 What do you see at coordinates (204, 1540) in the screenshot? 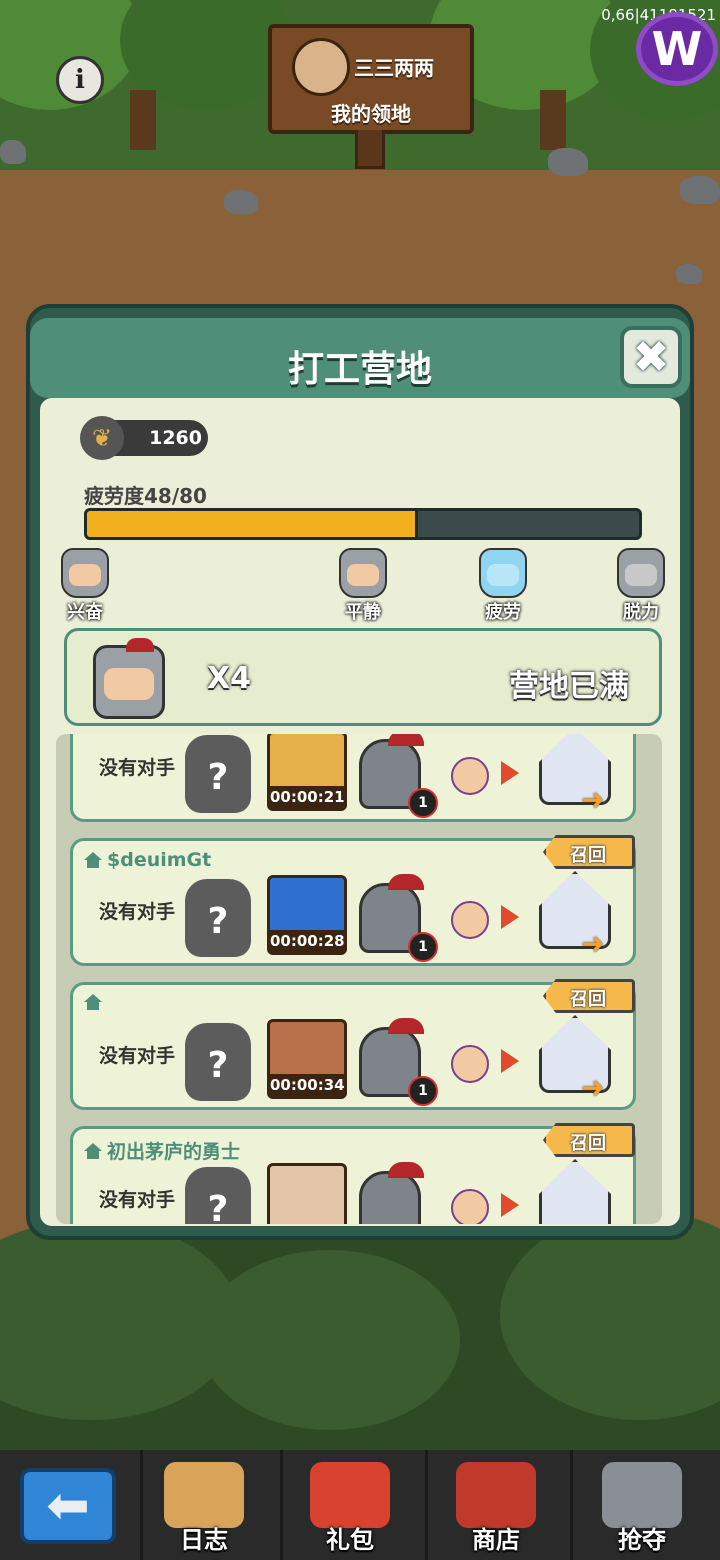
I see `nav-label: 日志` at bounding box center [204, 1540].